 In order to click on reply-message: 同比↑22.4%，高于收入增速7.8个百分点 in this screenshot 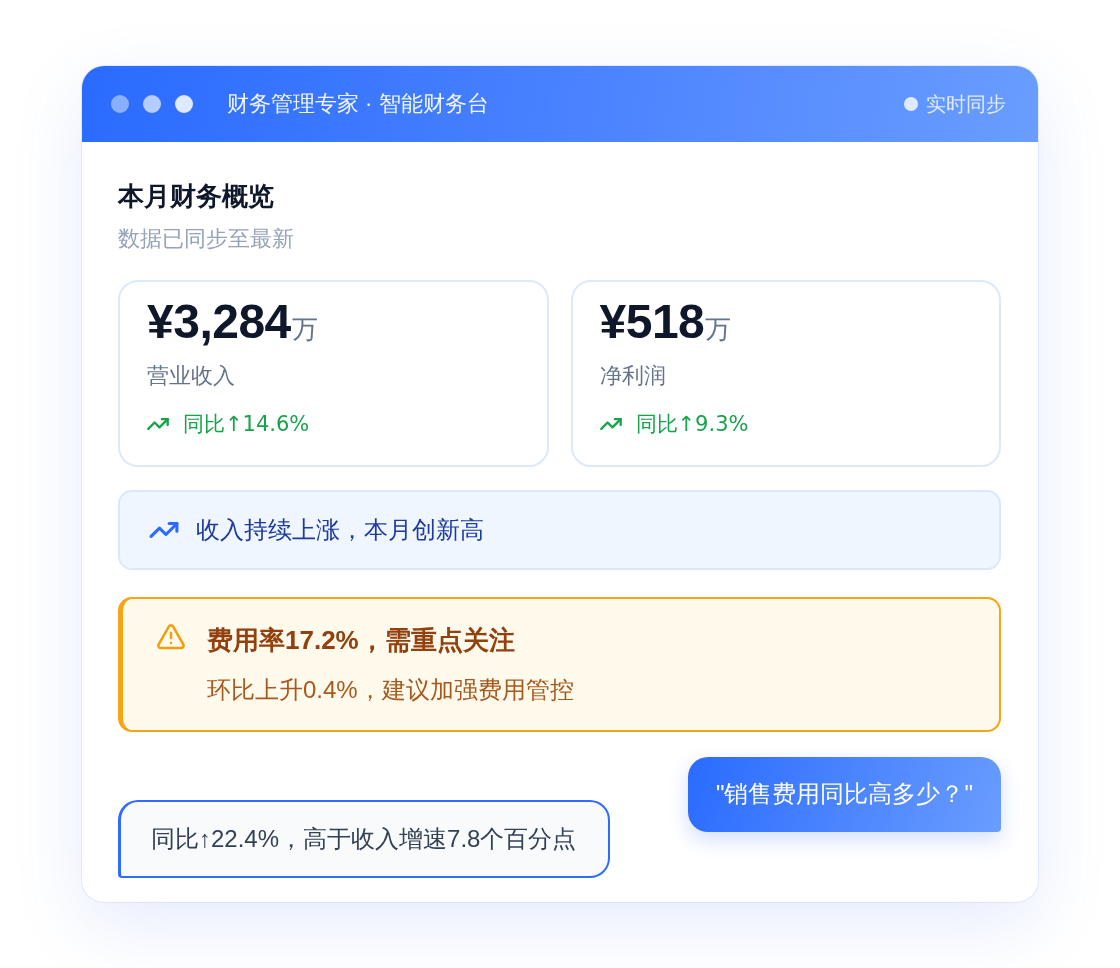, I will do `click(364, 839)`.